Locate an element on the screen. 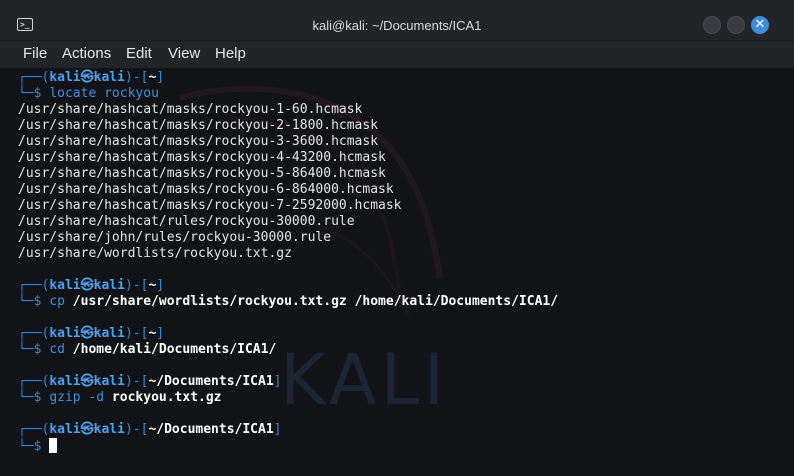 The height and width of the screenshot is (476, 794). command-name: cp is located at coordinates (57, 301).